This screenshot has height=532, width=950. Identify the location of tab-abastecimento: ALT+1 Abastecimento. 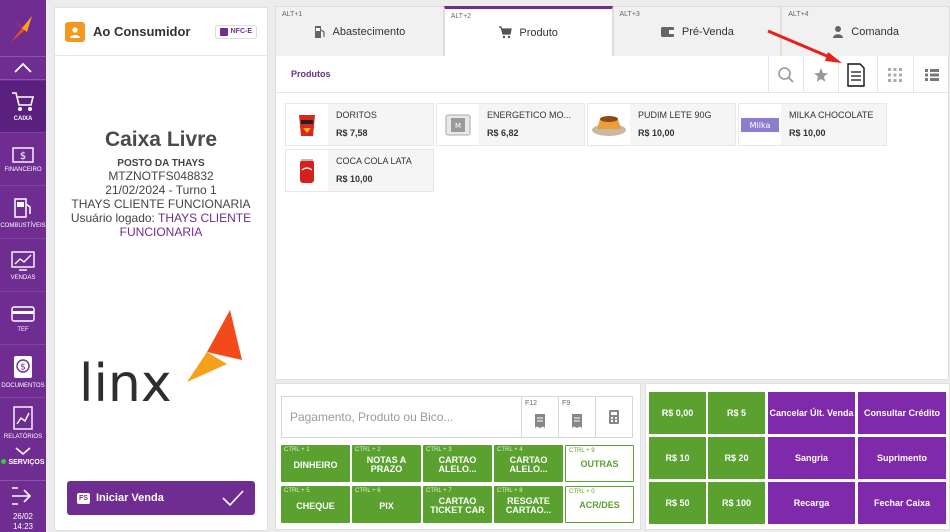
(359, 31).